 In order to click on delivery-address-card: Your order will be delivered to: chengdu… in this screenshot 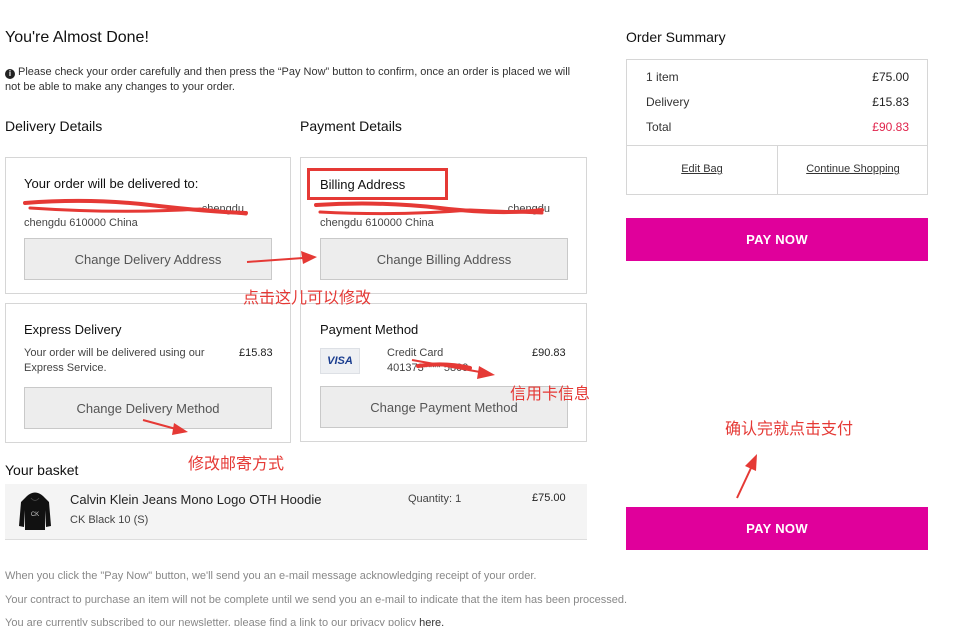, I will do `click(148, 225)`.